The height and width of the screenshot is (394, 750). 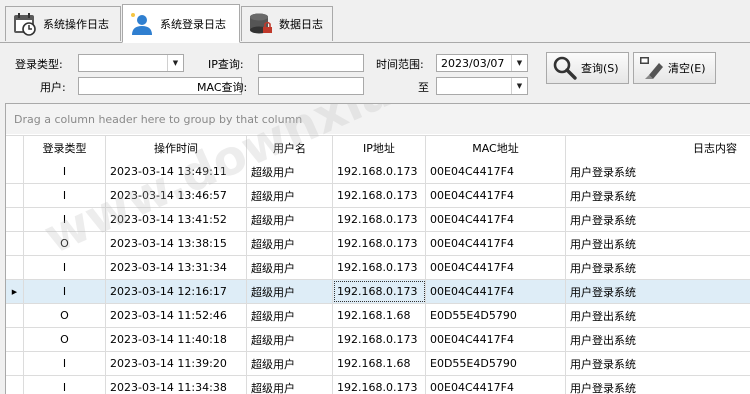 What do you see at coordinates (176, 148) in the screenshot?
I see `column-header-operation-time: 操作时间` at bounding box center [176, 148].